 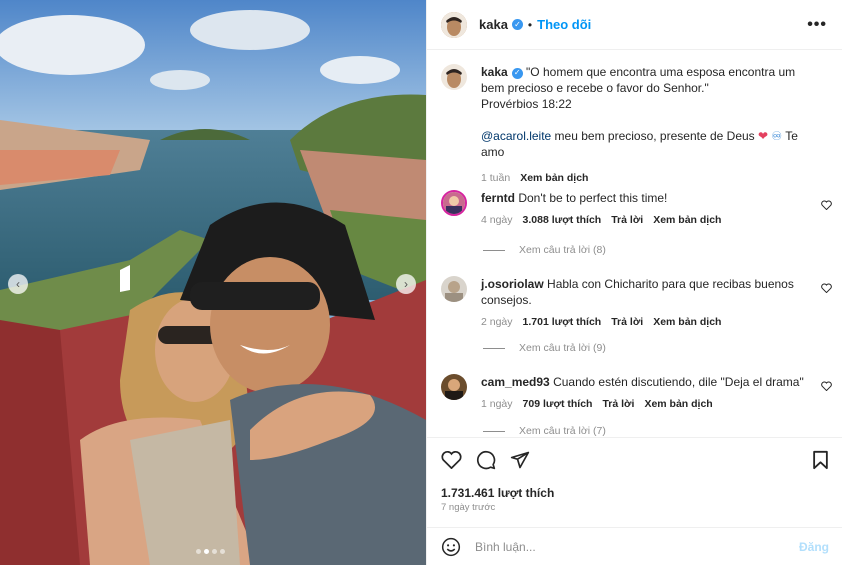 I want to click on chevron-left-icon: ‹, so click(x=18, y=284).